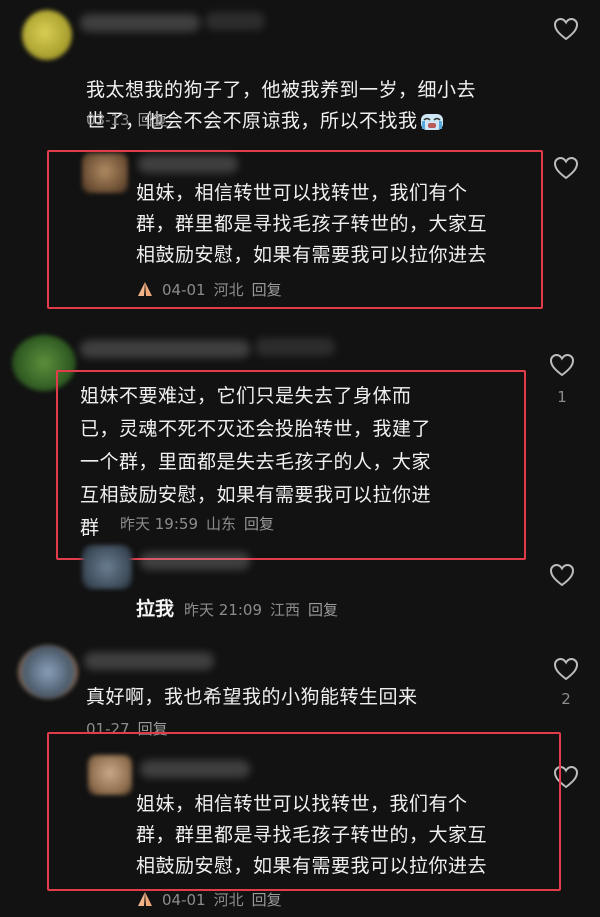 This screenshot has height=917, width=600. What do you see at coordinates (252, 697) in the screenshot?
I see `comment-text: 真好啊，我也希望我的小狗能转生回来` at bounding box center [252, 697].